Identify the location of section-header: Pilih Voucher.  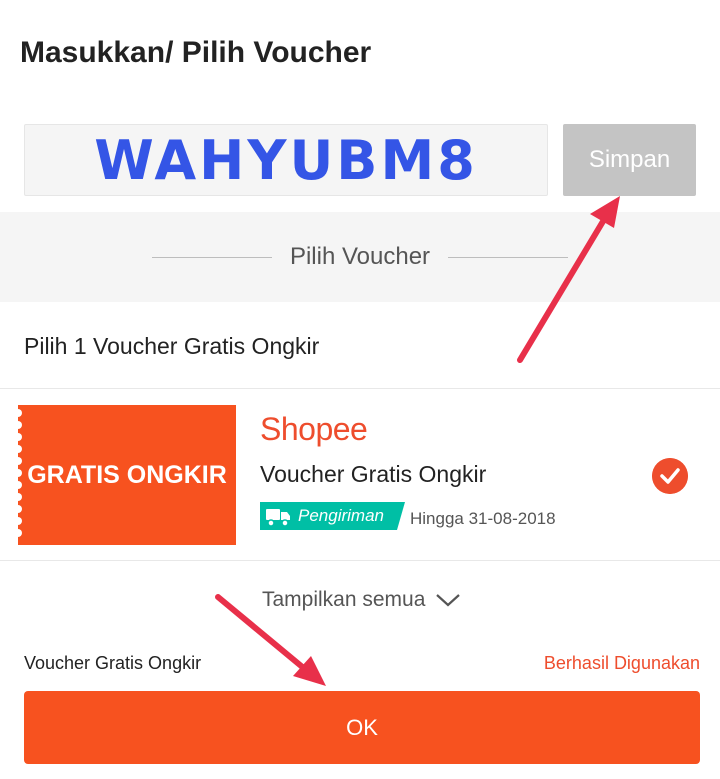
(360, 257).